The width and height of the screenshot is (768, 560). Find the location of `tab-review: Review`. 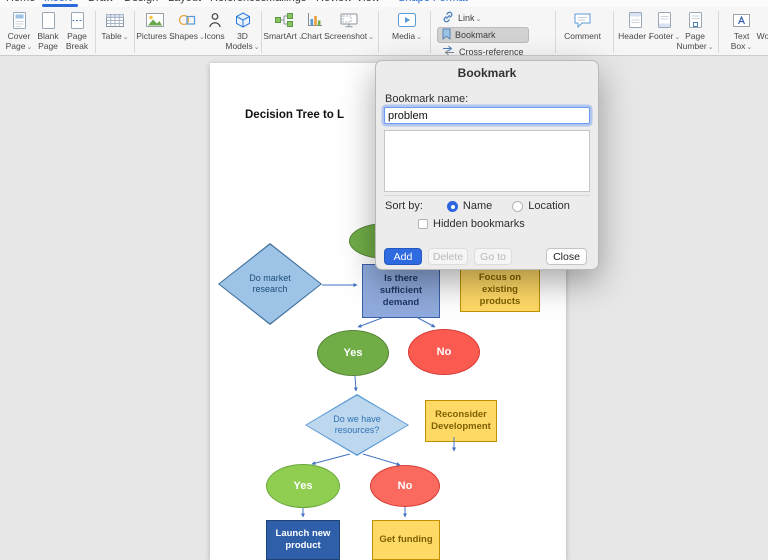

tab-review: Review is located at coordinates (334, 2).